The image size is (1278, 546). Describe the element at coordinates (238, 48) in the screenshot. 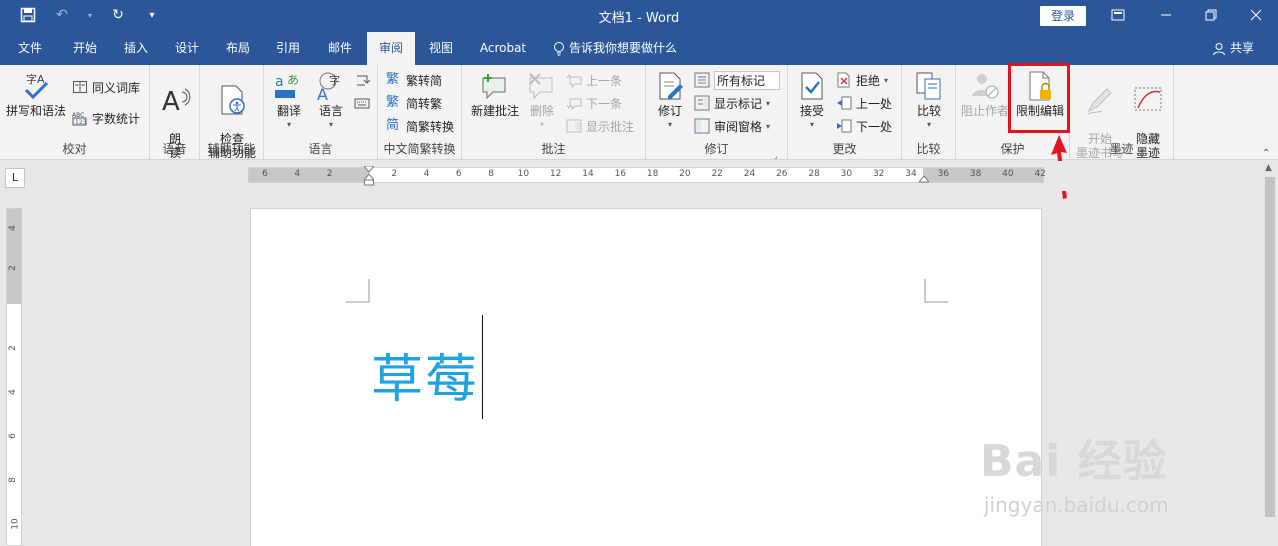

I see `tab-layout: 布局` at that location.